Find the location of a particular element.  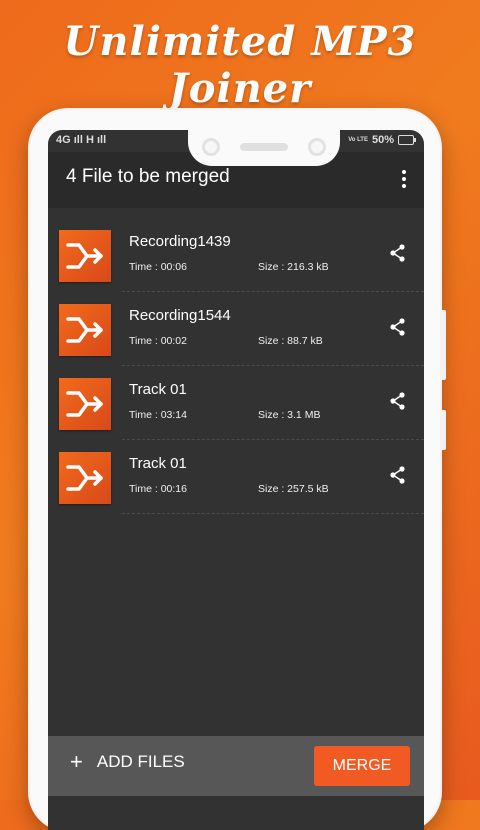

plus-icon: + is located at coordinates (76, 761).